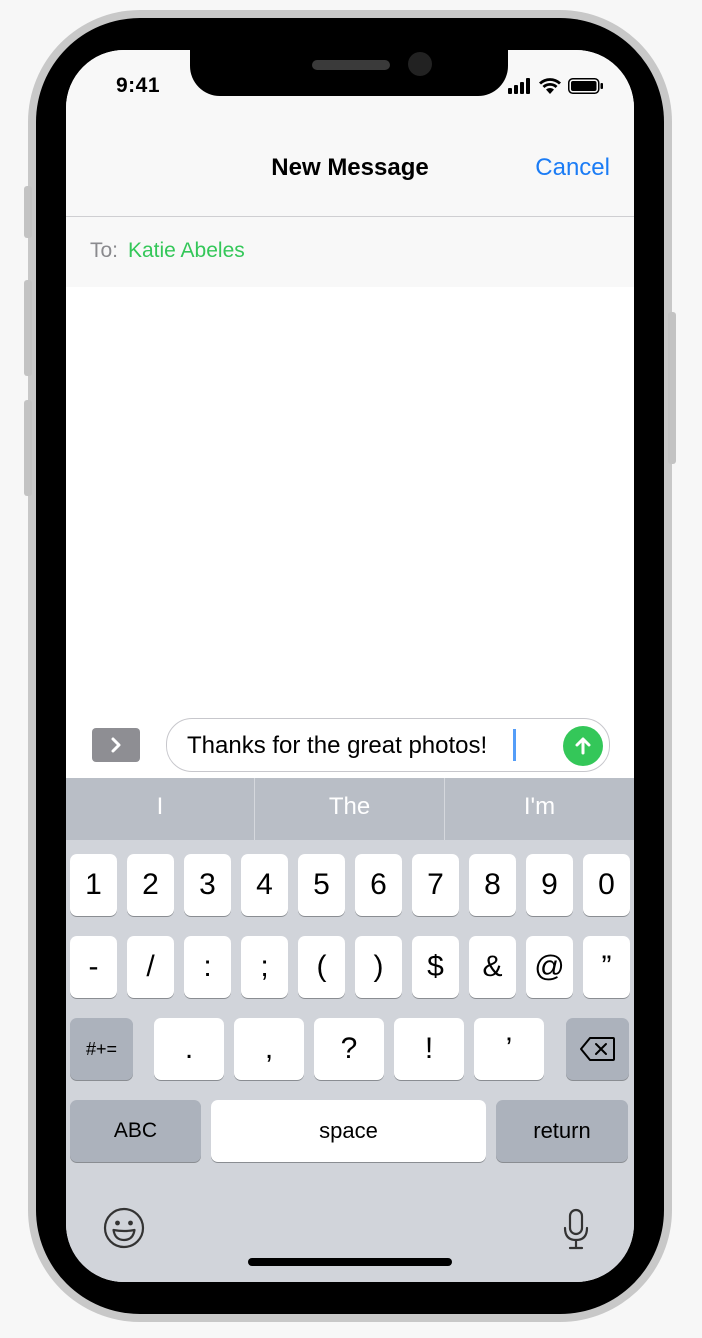  I want to click on suggestion-item: I'm, so click(539, 809).